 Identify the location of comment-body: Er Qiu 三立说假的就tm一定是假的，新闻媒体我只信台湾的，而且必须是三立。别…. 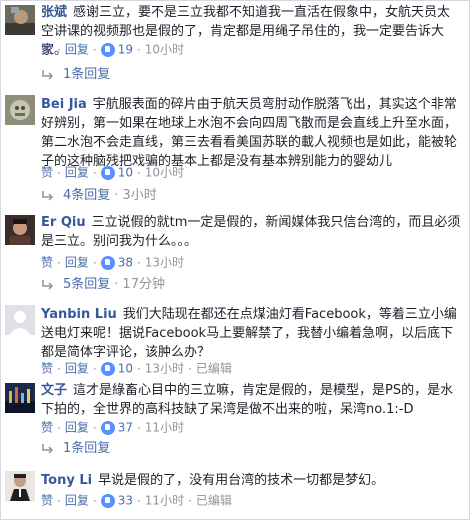
(251, 232).